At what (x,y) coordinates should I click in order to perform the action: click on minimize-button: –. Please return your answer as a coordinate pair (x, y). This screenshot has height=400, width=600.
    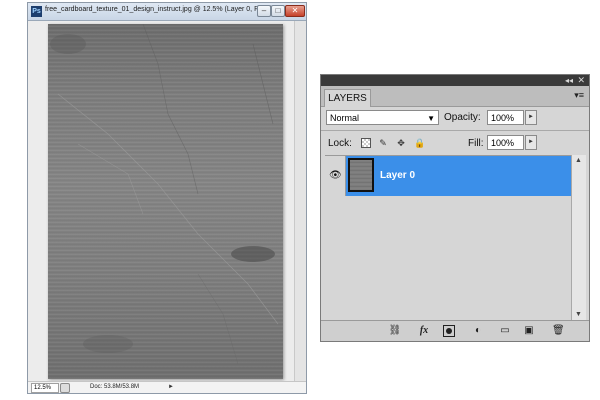
    Looking at the image, I should click on (264, 11).